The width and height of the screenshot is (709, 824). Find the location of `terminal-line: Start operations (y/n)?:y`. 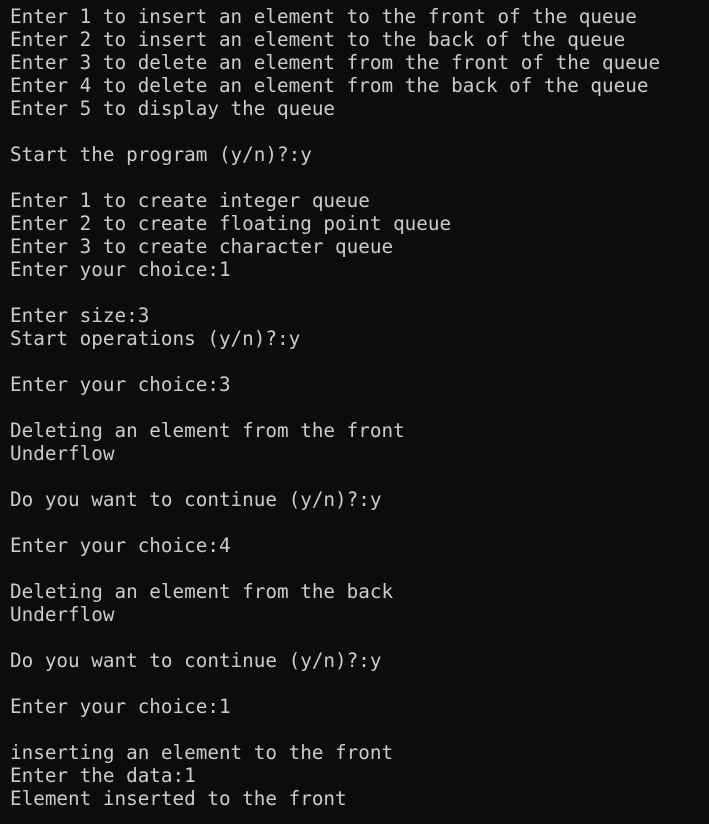

terminal-line: Start operations (y/n)?:y is located at coordinates (155, 338).